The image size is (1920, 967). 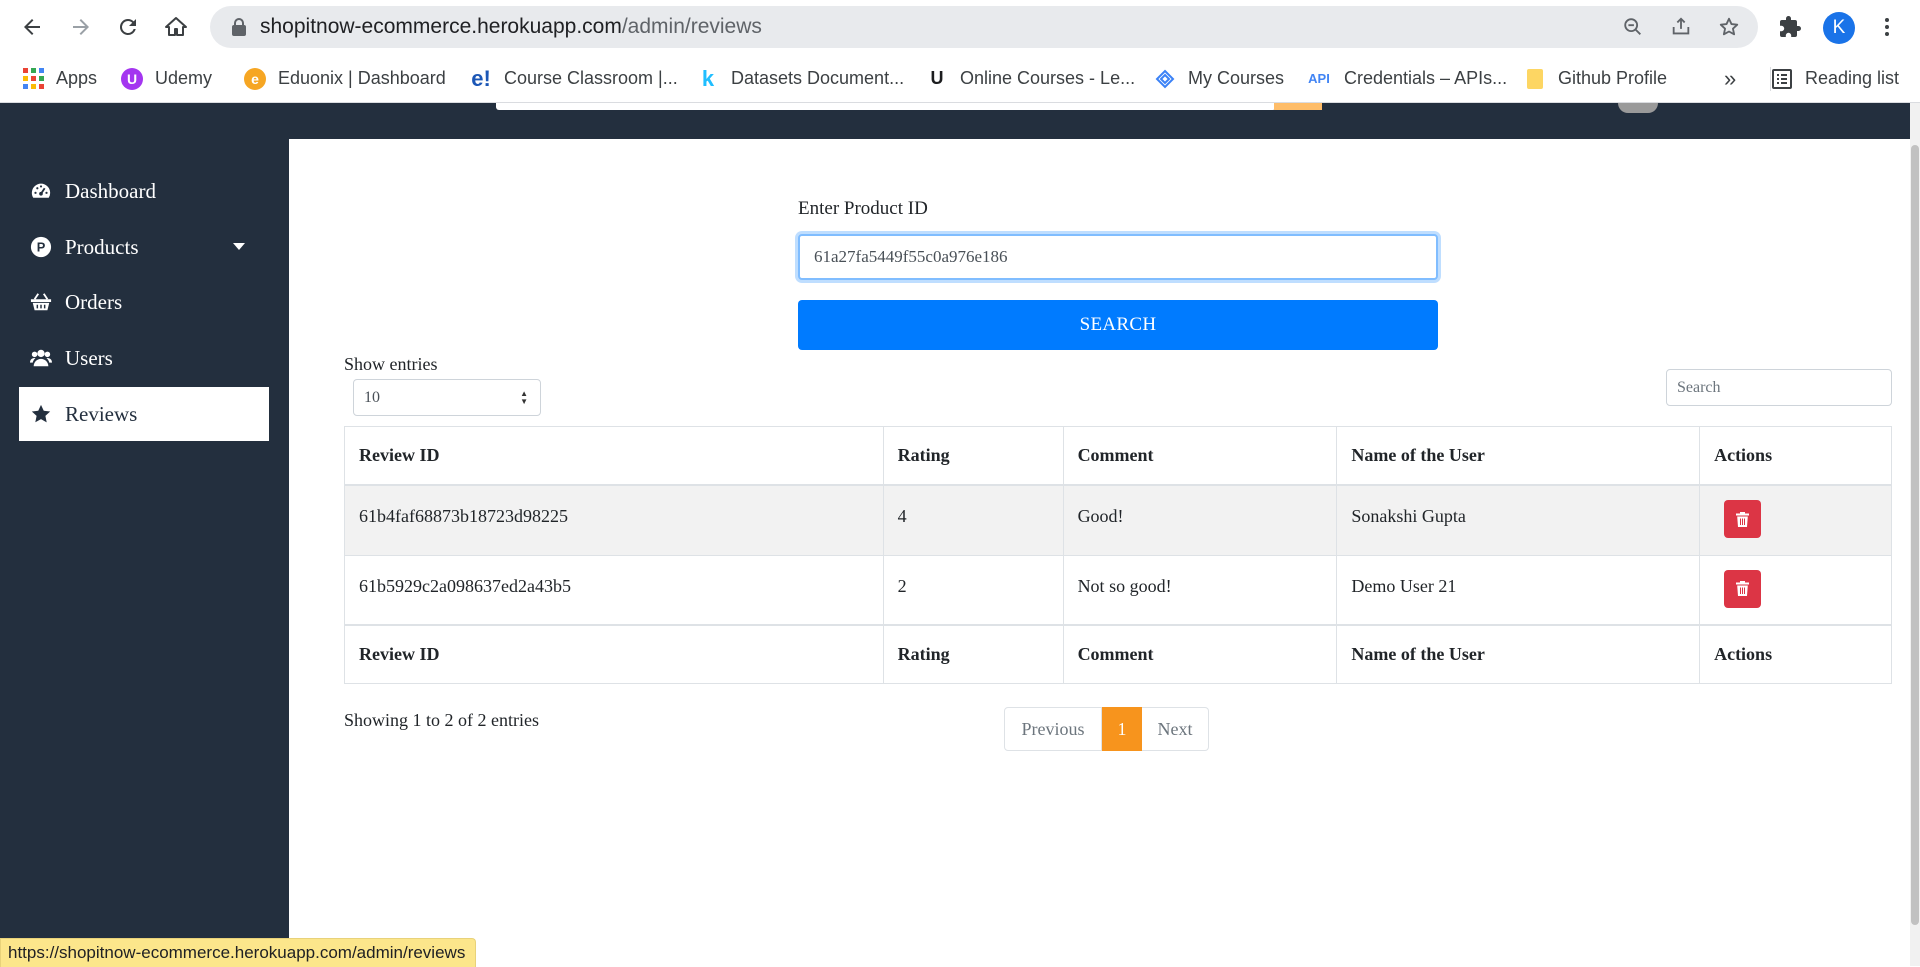 What do you see at coordinates (1613, 78) in the screenshot?
I see `bookmark-label: Github Profile` at bounding box center [1613, 78].